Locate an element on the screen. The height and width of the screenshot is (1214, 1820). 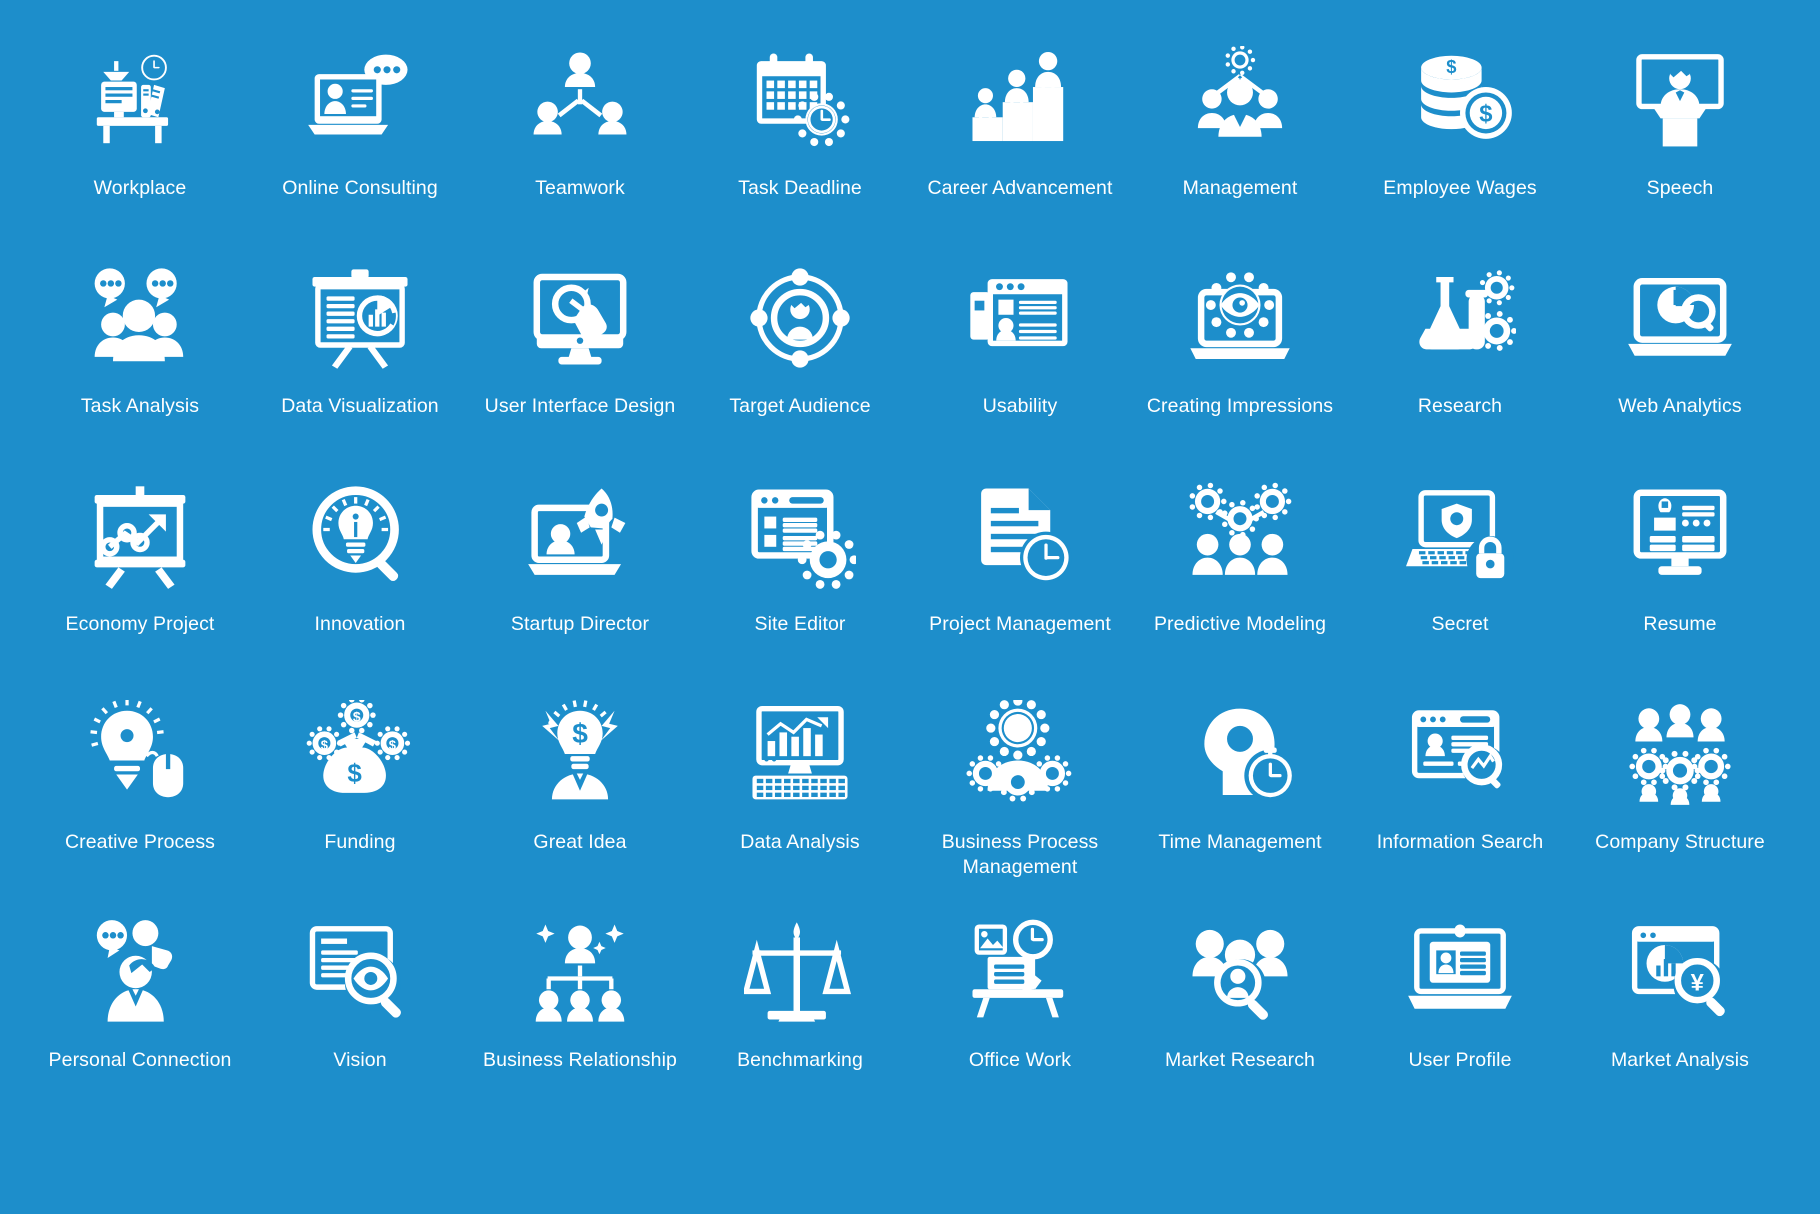
icon-cell-market-analysis: ¥ Market Analysis is located at coordinates (1680, 1021).